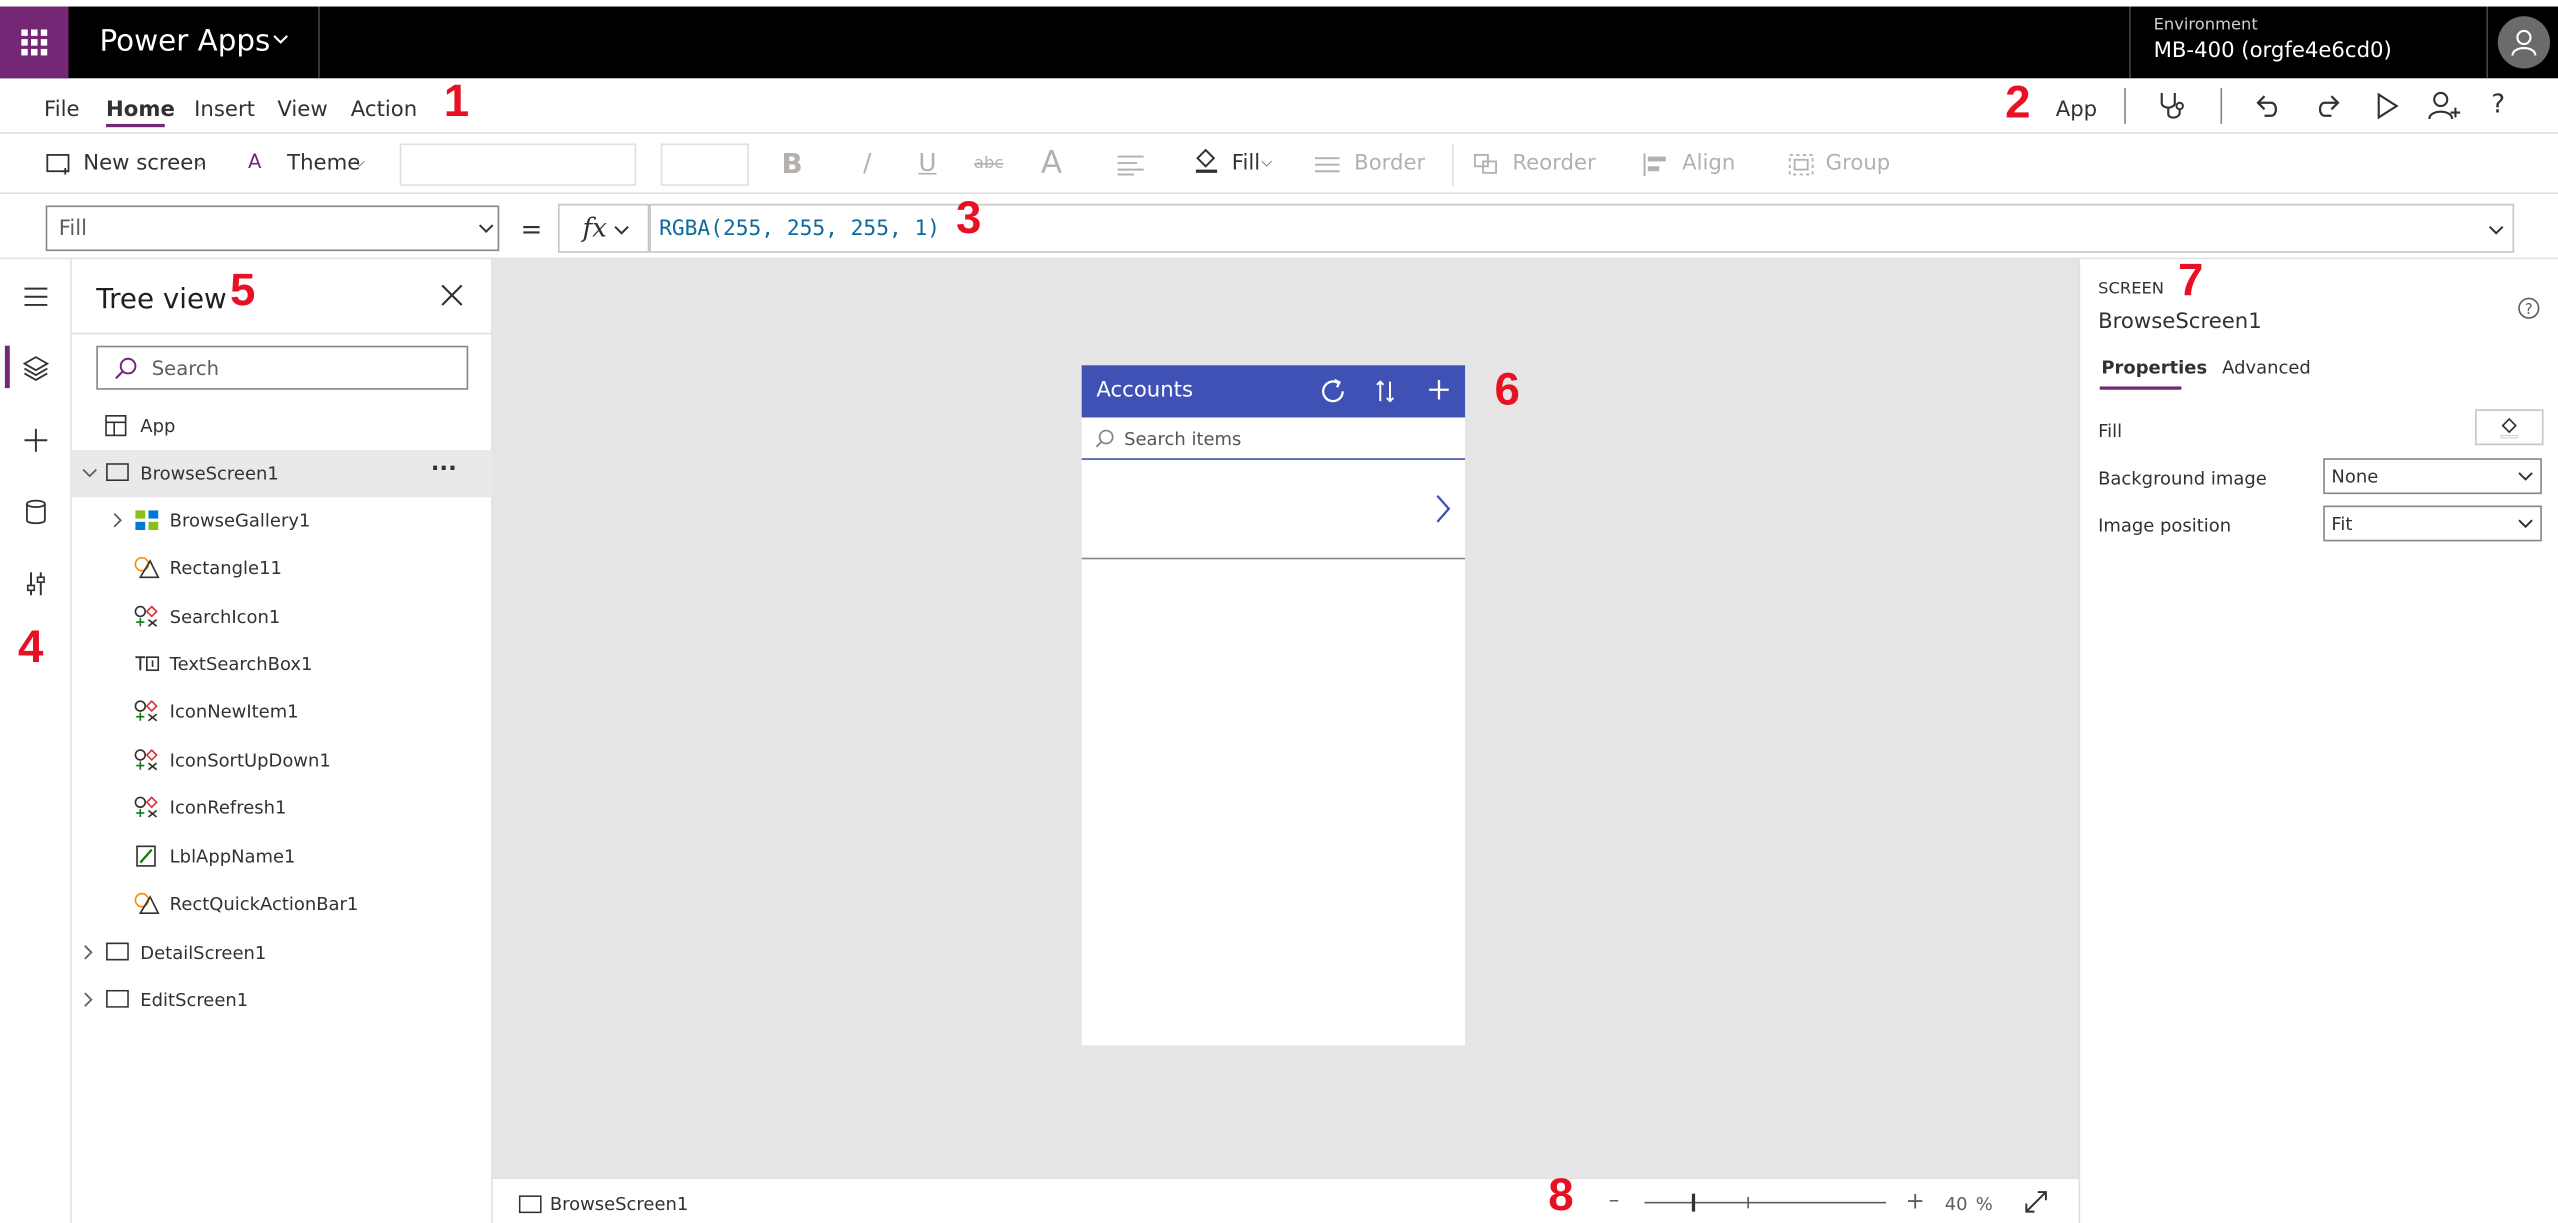 The height and width of the screenshot is (1223, 2558). I want to click on app-search-box: Search items, so click(1273, 438).